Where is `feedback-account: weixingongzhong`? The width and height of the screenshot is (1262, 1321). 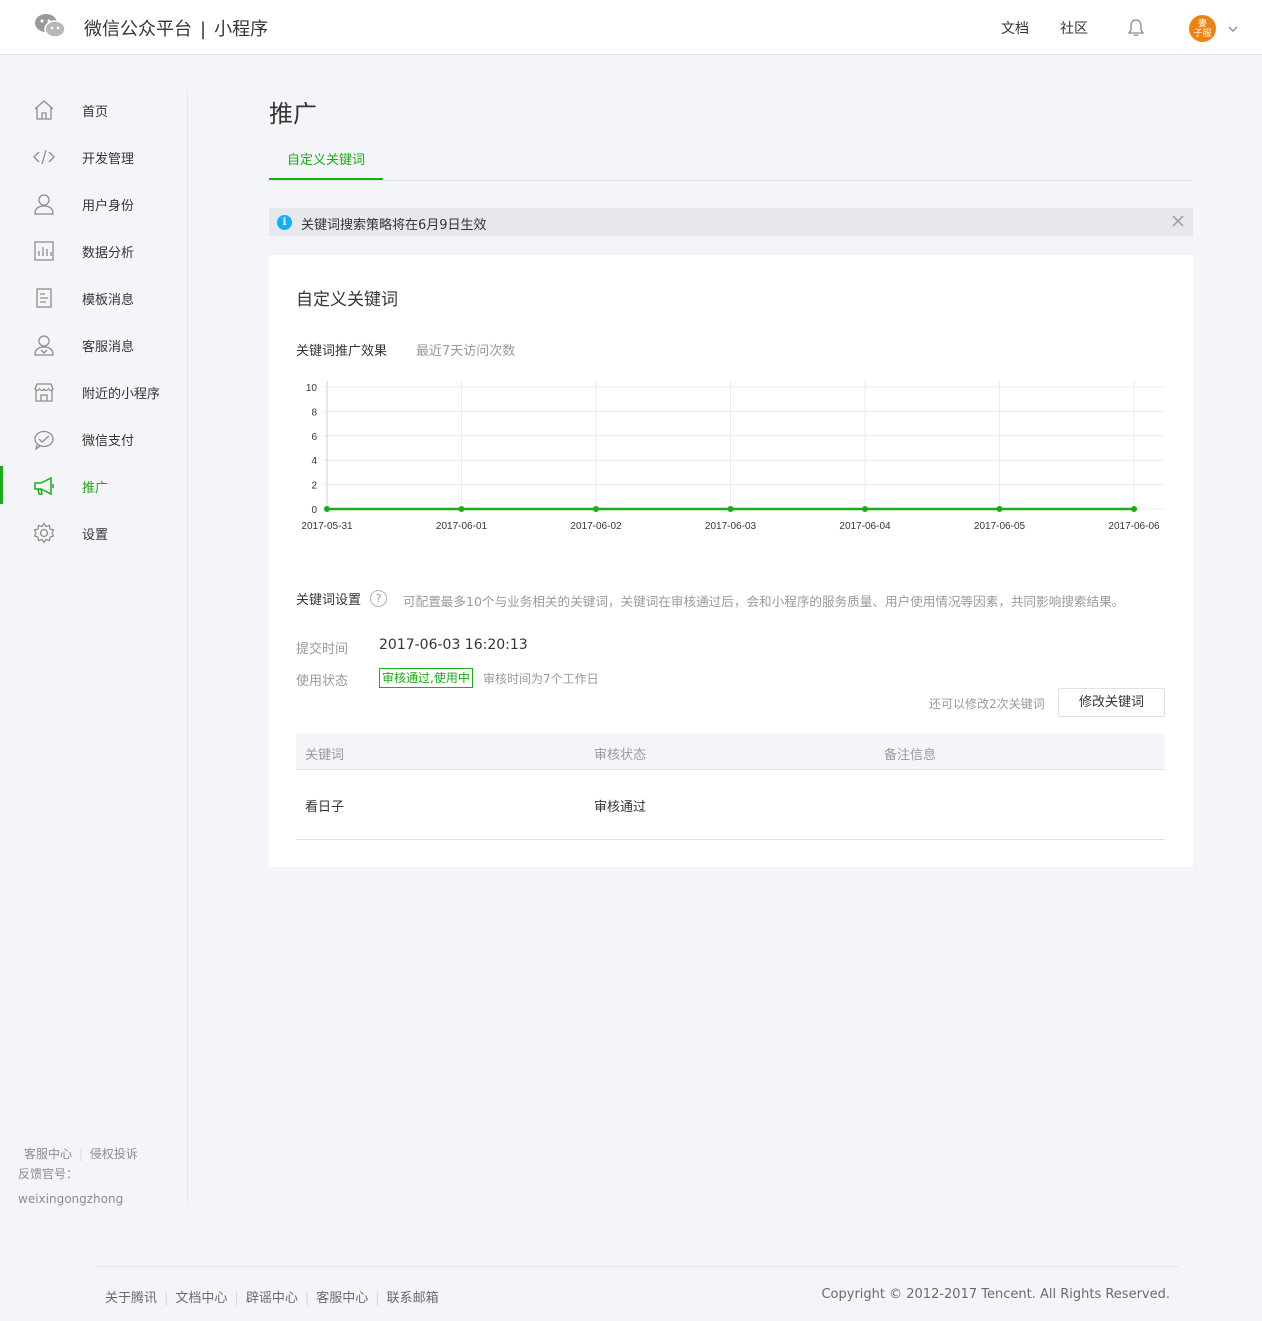
feedback-account: weixingongzhong is located at coordinates (71, 1199).